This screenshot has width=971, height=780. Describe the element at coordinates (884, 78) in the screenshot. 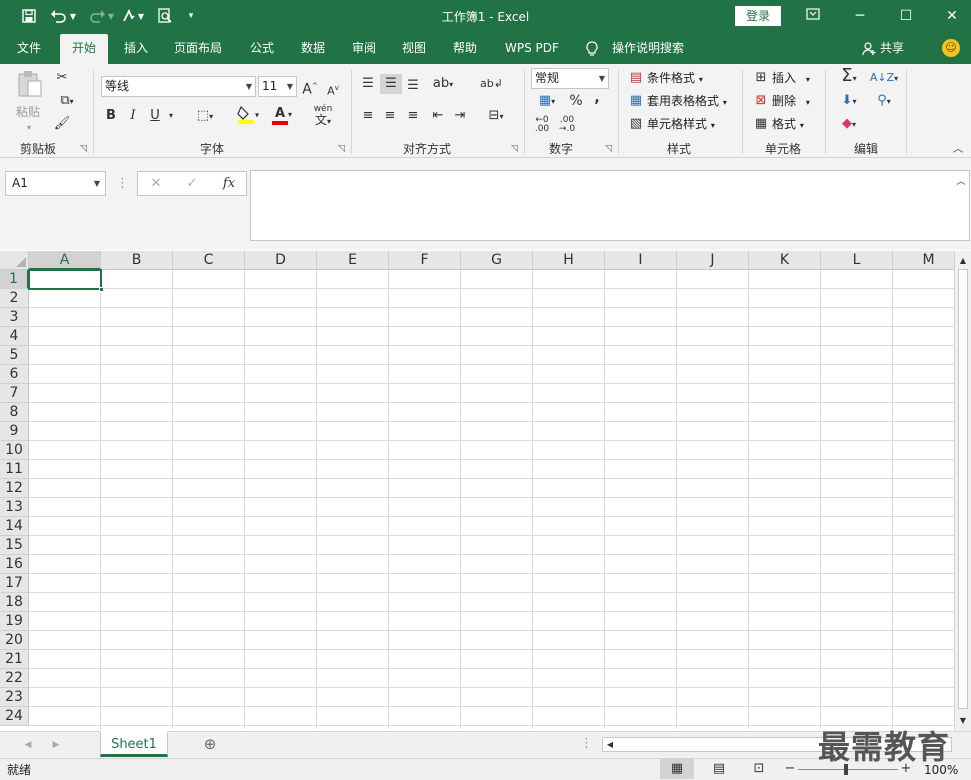

I see `sort-filter-icon: A↓Z▾` at that location.